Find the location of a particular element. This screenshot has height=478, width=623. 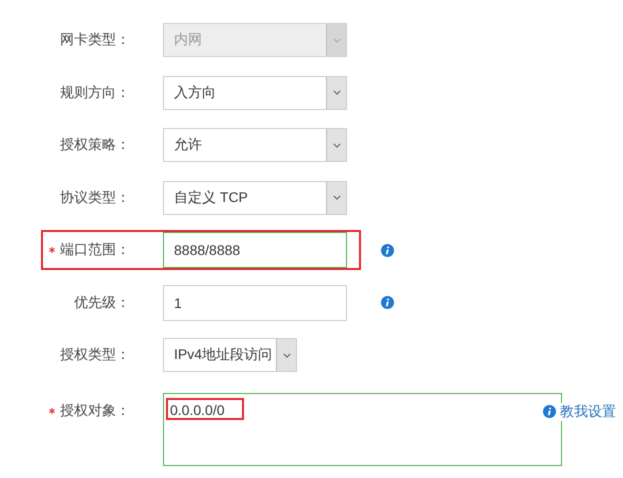

input-field: 8888/8888 is located at coordinates (255, 250).